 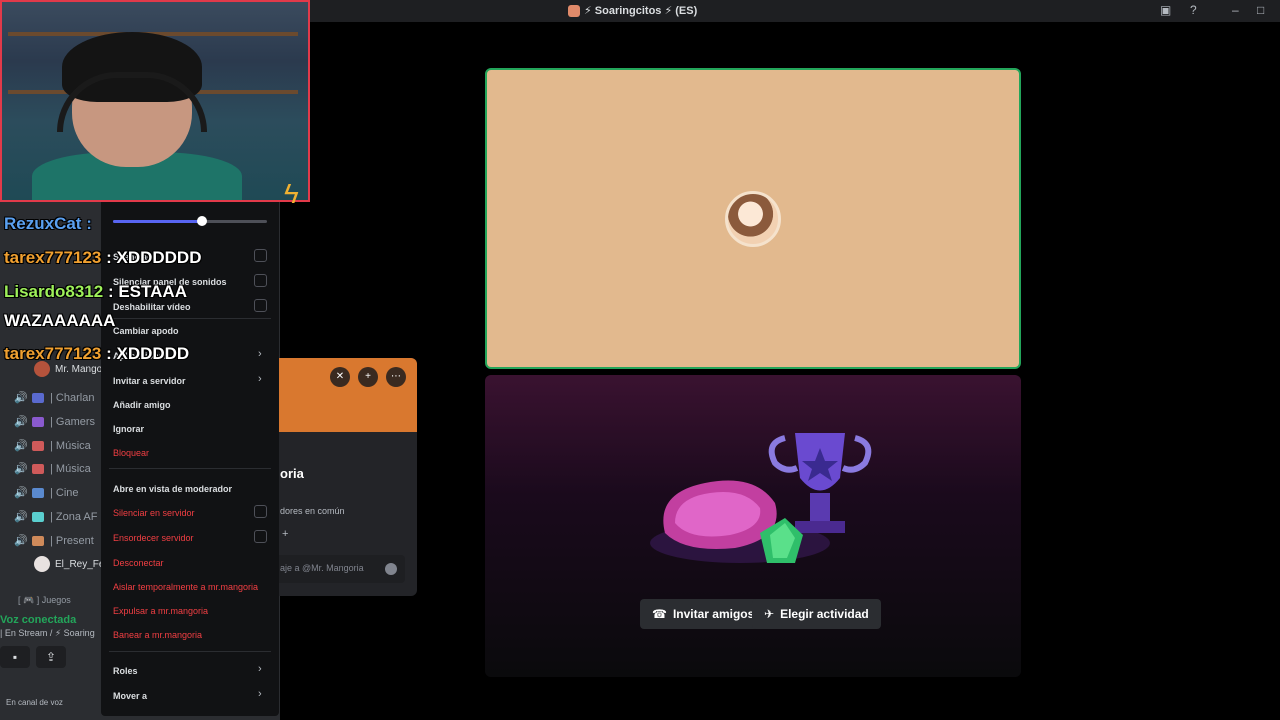 What do you see at coordinates (153, 538) in the screenshot?
I see `menu-server-deafen: Ensordecer servidor` at bounding box center [153, 538].